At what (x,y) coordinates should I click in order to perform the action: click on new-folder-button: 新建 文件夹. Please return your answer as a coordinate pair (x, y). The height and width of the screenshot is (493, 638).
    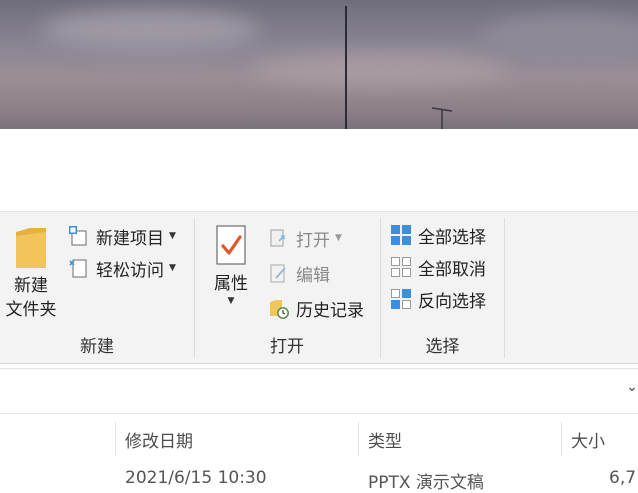
    Looking at the image, I should click on (31, 274).